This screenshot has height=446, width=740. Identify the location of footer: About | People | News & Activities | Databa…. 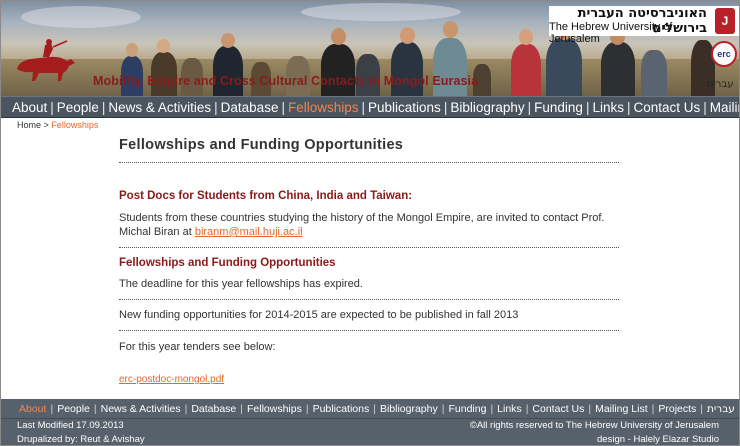
(370, 422).